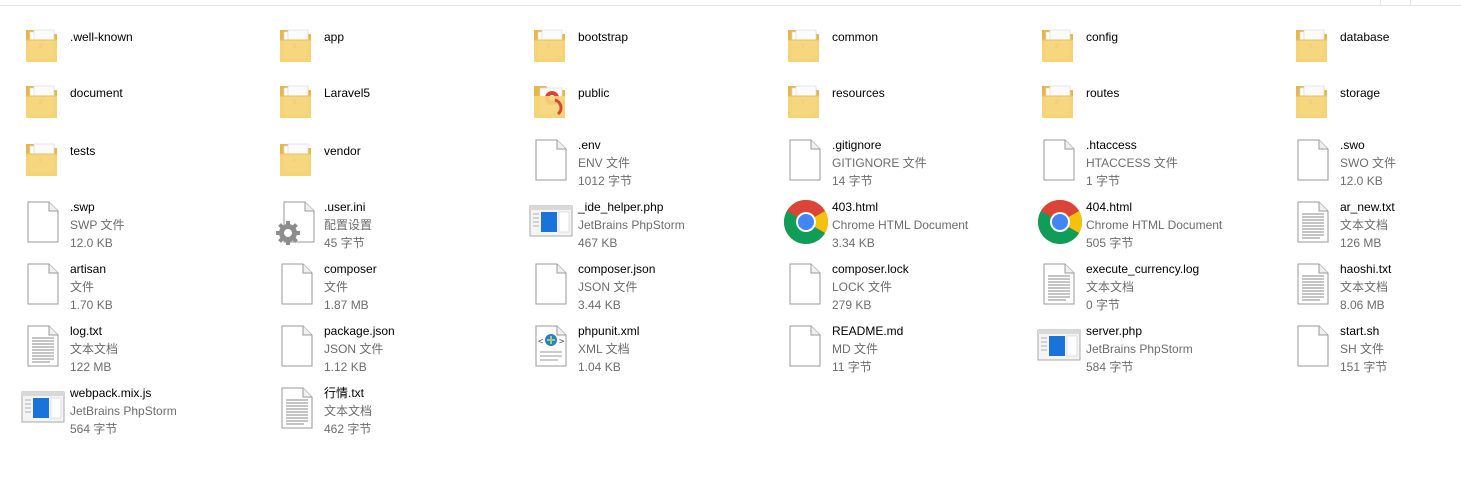  Describe the element at coordinates (868, 331) in the screenshot. I see `file-name: README.md` at that location.